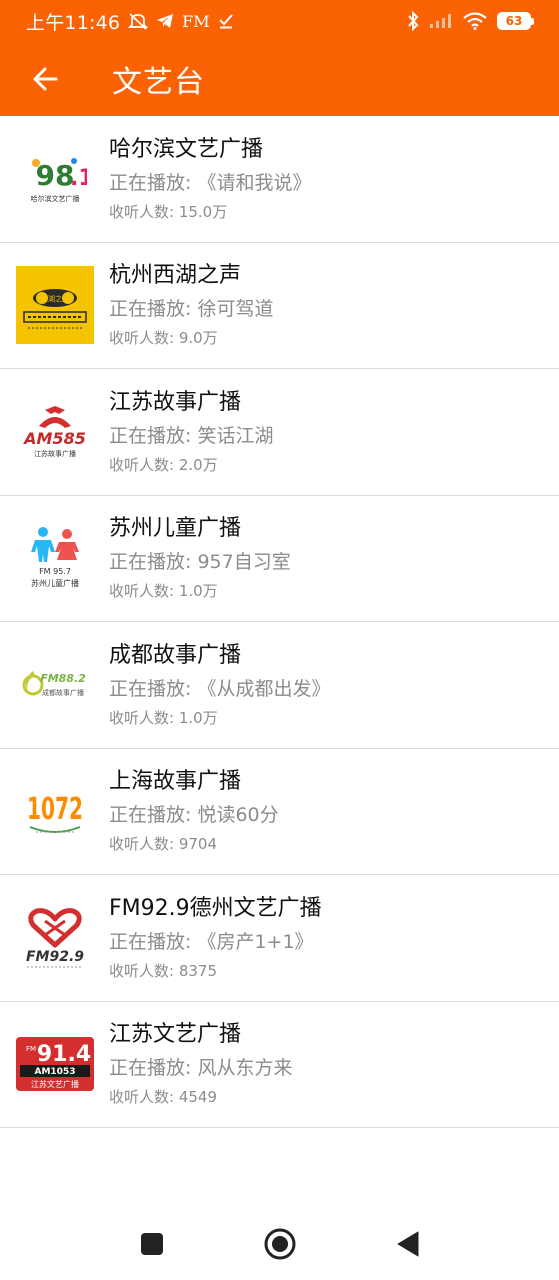 The image size is (559, 1280). I want to click on jiangsu-story-logo: AM585 江苏故事广播, so click(54, 432).